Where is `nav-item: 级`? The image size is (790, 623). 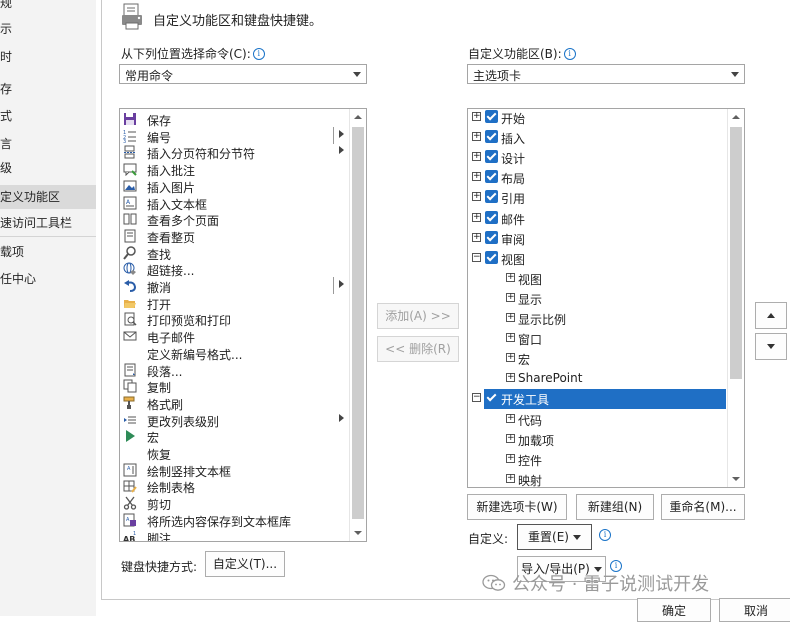 nav-item: 级 is located at coordinates (48, 168).